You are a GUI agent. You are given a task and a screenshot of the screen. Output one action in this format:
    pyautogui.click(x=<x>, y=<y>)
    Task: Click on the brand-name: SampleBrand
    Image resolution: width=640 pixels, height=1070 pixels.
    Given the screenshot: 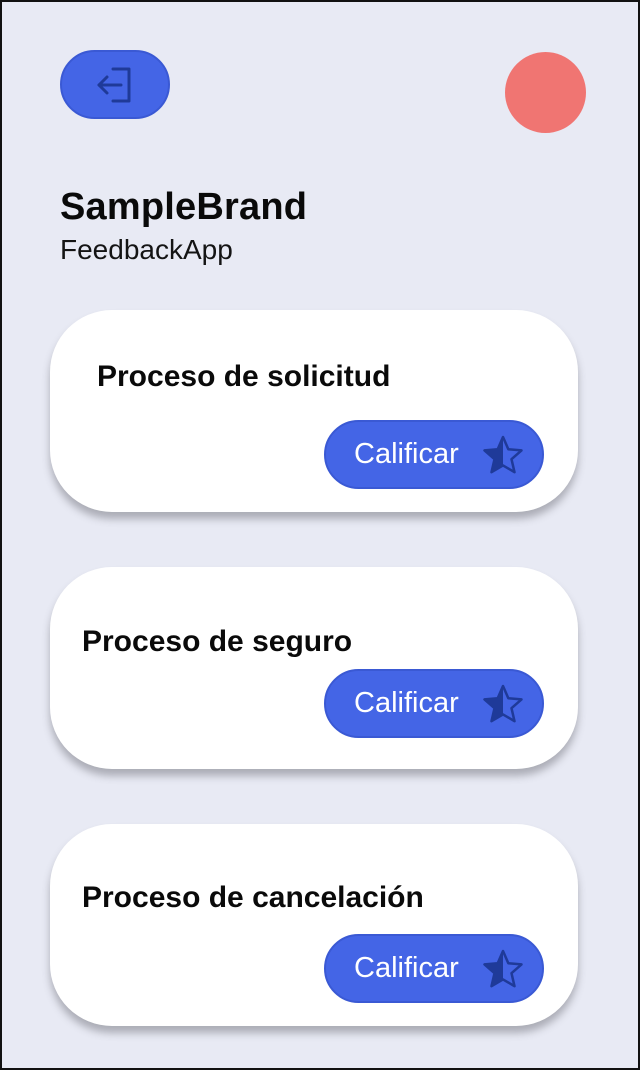 What is the action you would take?
    pyautogui.click(x=184, y=207)
    